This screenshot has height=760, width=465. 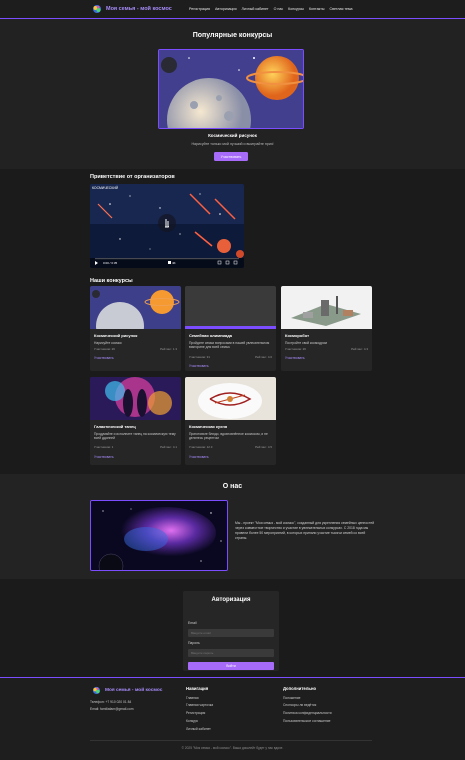 What do you see at coordinates (199, 357) in the screenshot?
I see `card-participants: Участников: 31` at bounding box center [199, 357].